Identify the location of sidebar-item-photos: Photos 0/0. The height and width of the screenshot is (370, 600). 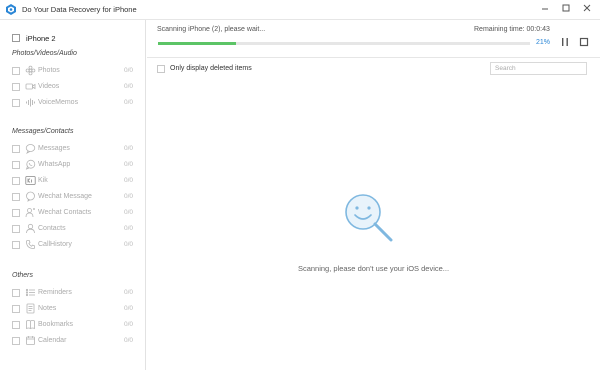
(73, 71).